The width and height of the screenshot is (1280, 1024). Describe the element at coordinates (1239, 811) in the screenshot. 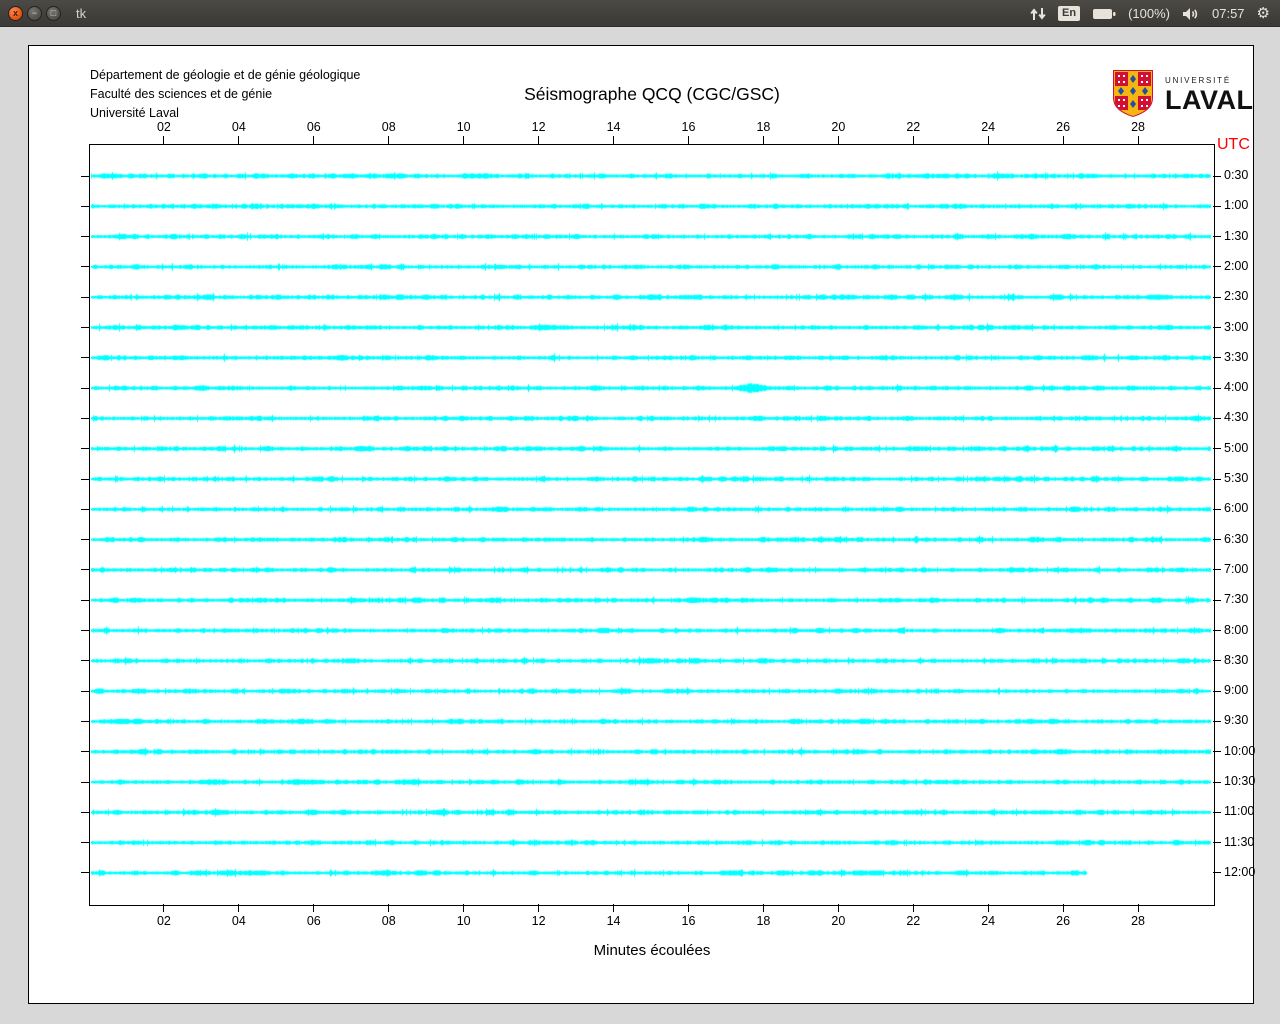

I see `utc-time-label: 11:00` at that location.